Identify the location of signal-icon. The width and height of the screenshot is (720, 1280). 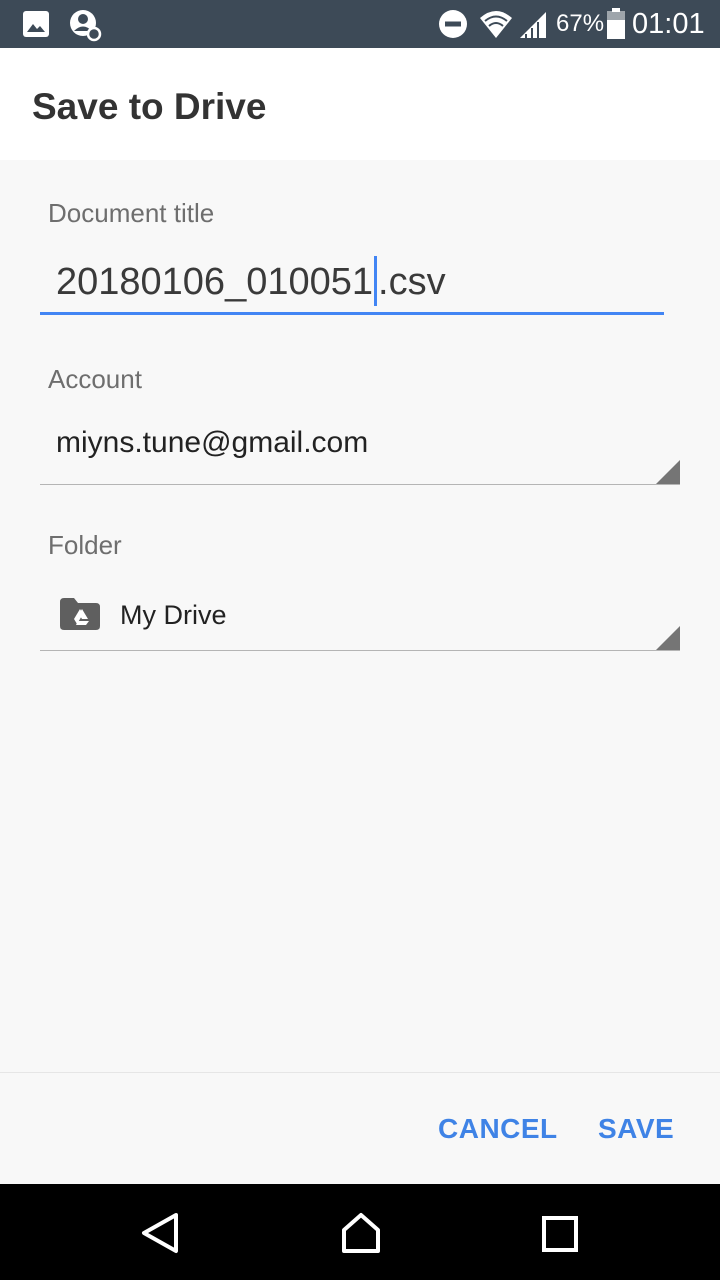
(533, 25).